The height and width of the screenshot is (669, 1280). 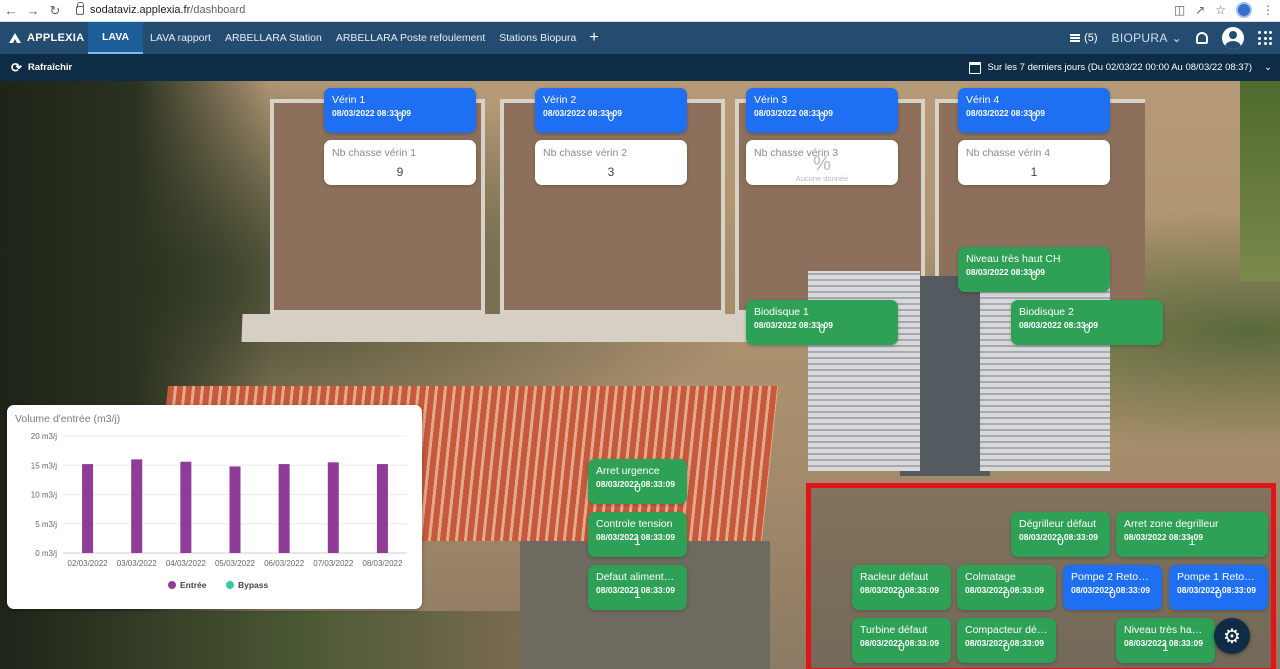 I want to click on compacteur-defaut-card: Compacteur déf... 08/03/2022 08:33:09 0, so click(x=1006, y=640).